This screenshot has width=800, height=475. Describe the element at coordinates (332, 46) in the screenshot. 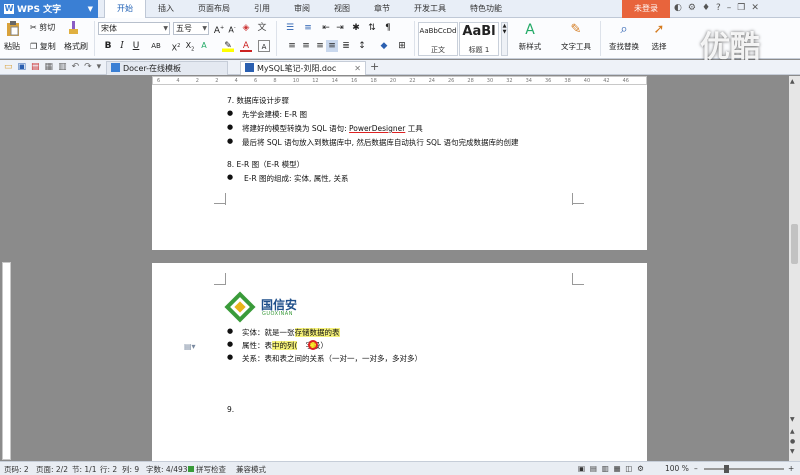

I see `justify-icon: ≡` at that location.